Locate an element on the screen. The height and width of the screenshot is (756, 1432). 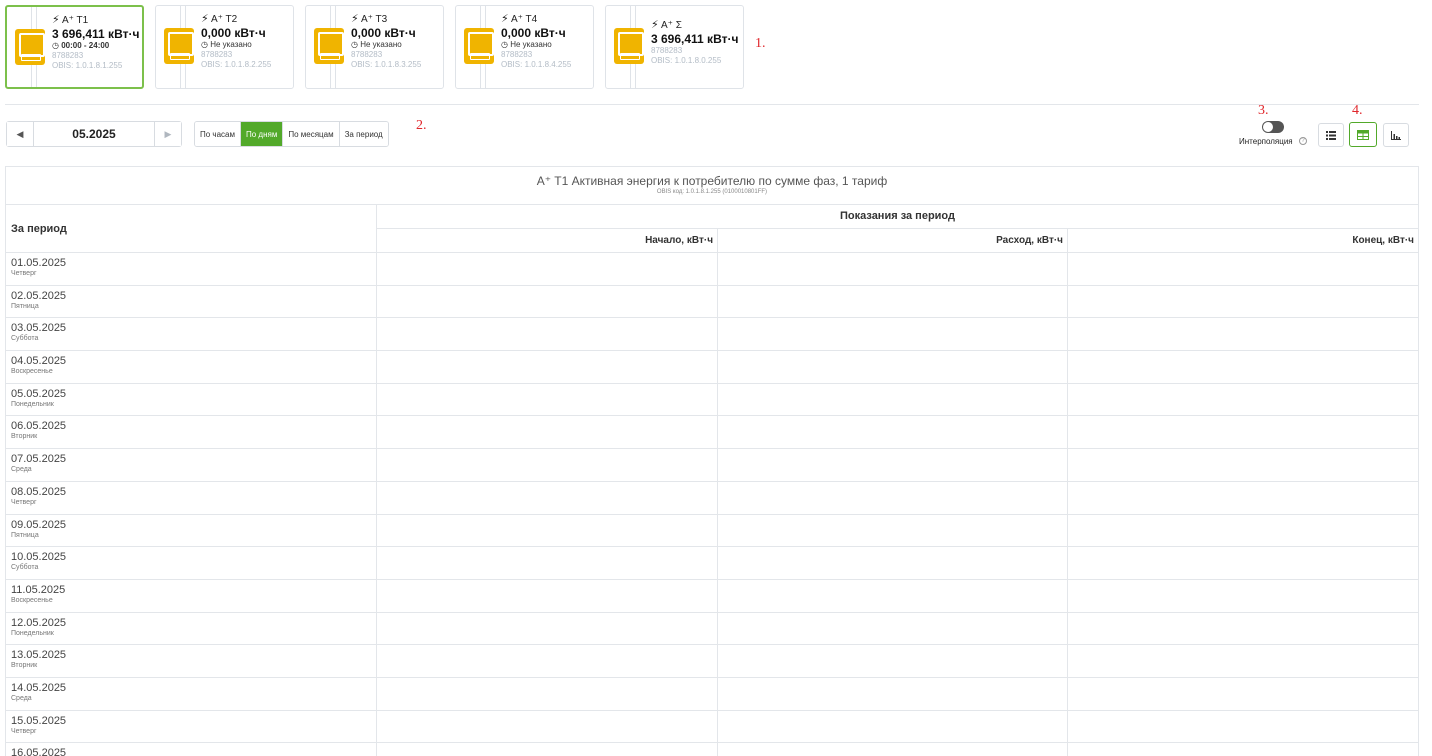
cell-period: 01.05.2025 Четверг is located at coordinates (191, 269).